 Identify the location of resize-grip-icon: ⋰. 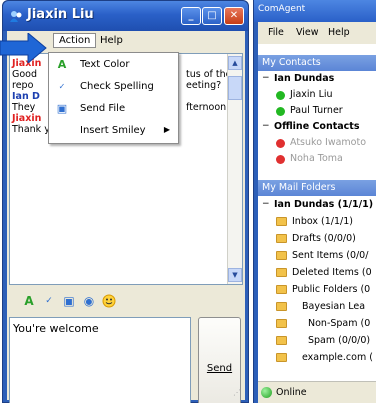
(238, 393).